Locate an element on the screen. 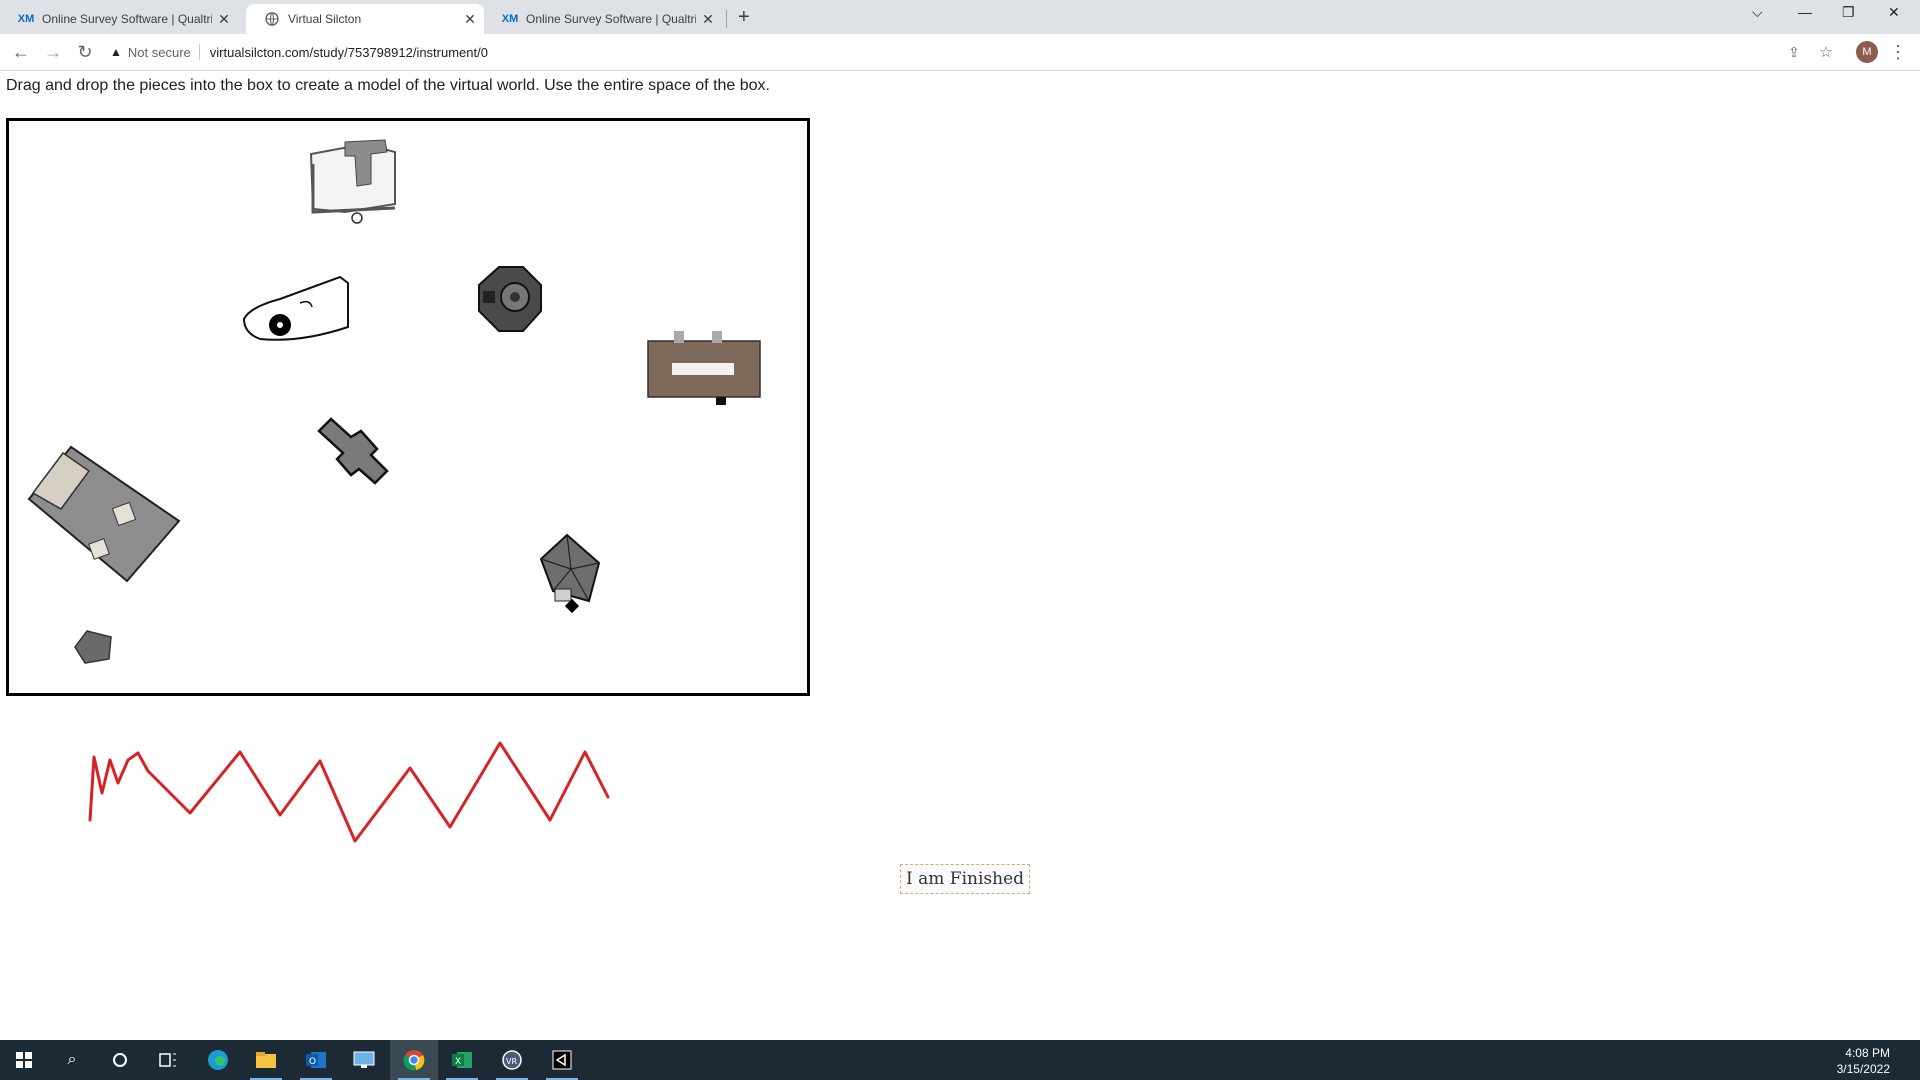  warning-triangle-icon: ▲ is located at coordinates (116, 52).